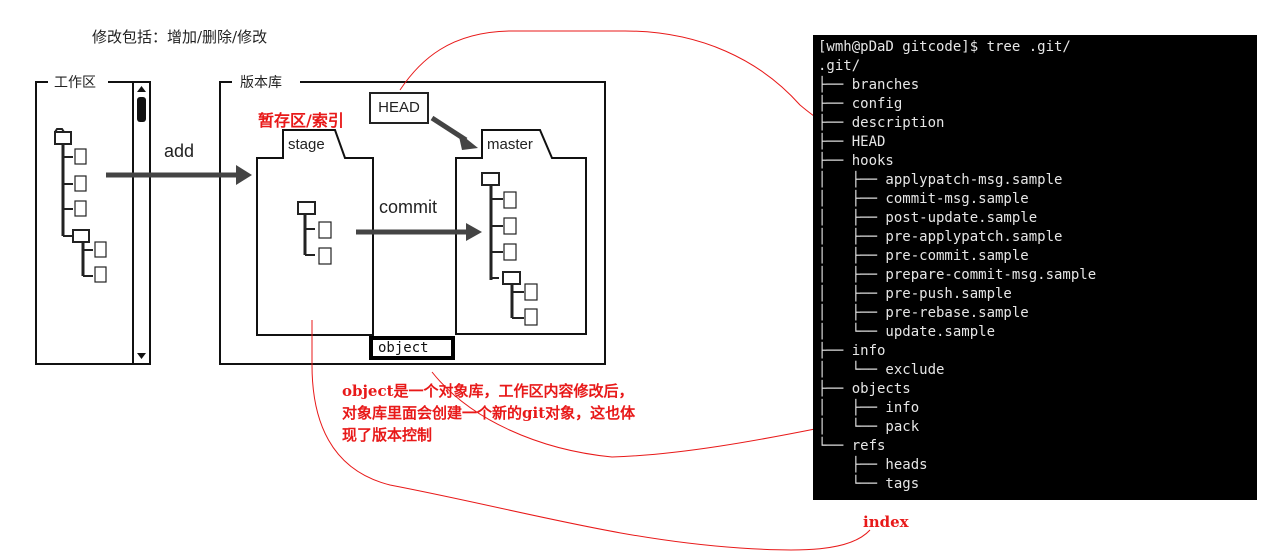 Image resolution: width=1281 pixels, height=558 pixels. Describe the element at coordinates (306, 144) in the screenshot. I see `stage-tab-label: stage` at that location.